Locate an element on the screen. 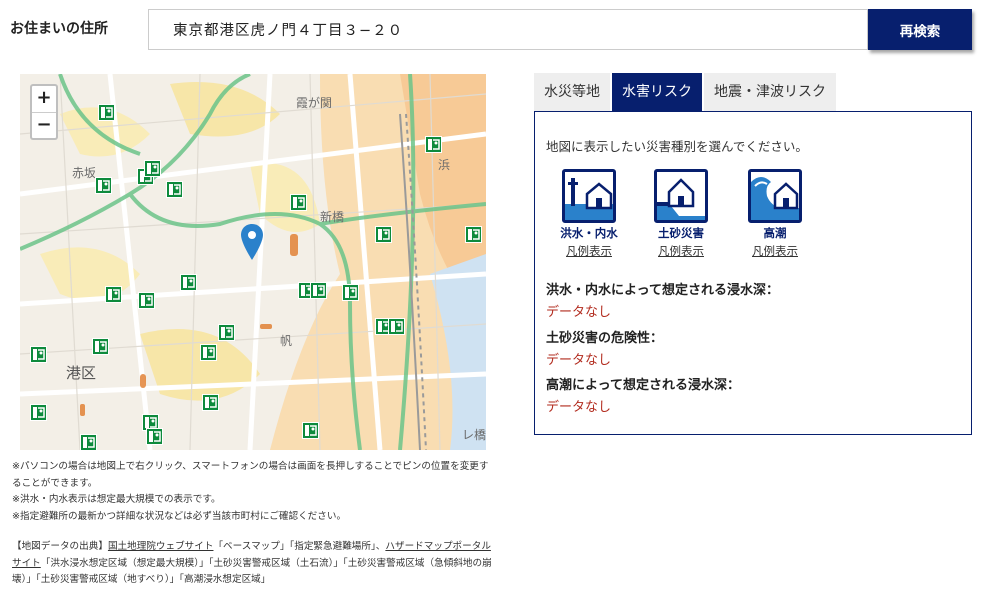 The height and width of the screenshot is (613, 991). hazard-flood: 洪水・内水 凡例表示 is located at coordinates (589, 214).